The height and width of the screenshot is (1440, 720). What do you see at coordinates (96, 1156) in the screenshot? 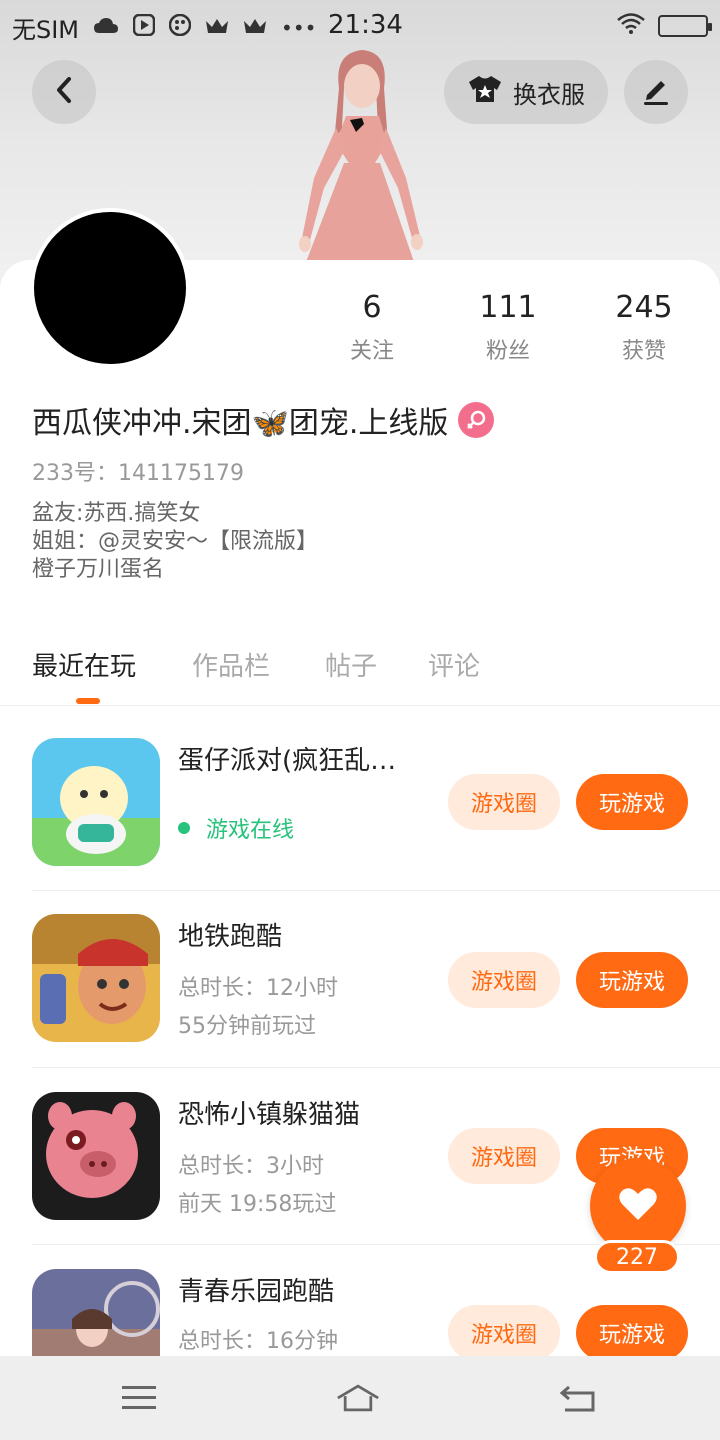
I see `game-icon-piggy` at bounding box center [96, 1156].